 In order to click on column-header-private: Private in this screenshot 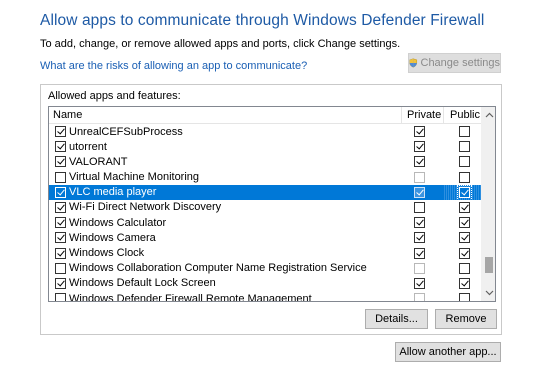, I will do `click(422, 115)`.